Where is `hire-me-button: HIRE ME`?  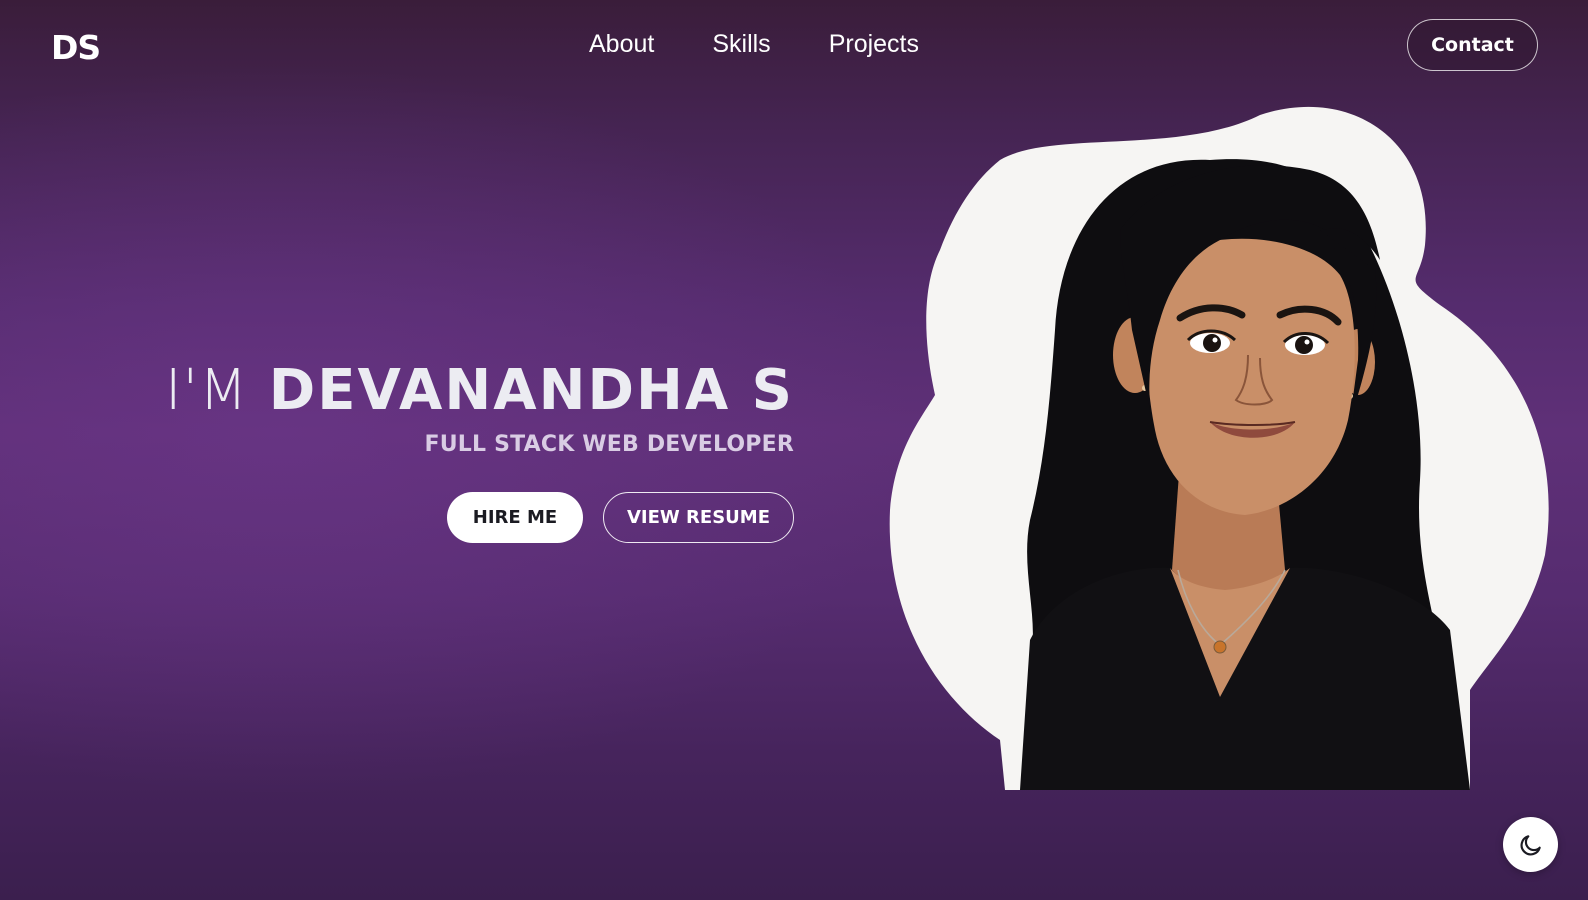
hire-me-button: HIRE ME is located at coordinates (515, 517).